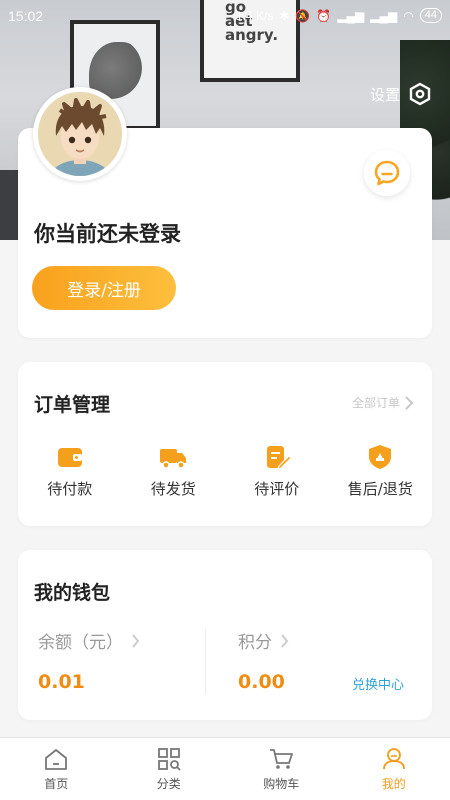 The height and width of the screenshot is (800, 450). Describe the element at coordinates (261, 682) in the screenshot. I see `points-value: 0.00` at that location.